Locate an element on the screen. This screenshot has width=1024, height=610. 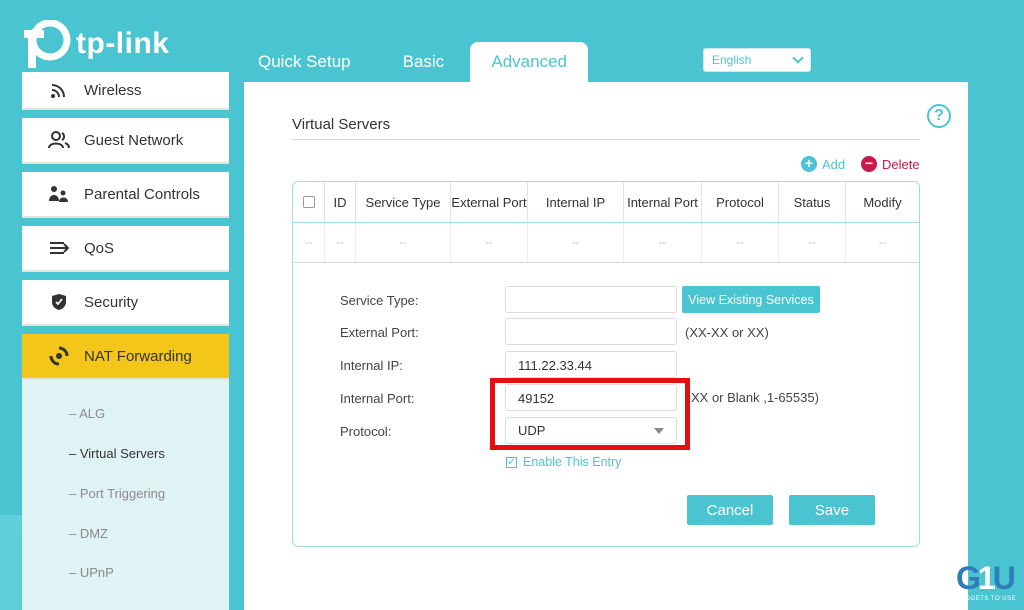
external-port-input is located at coordinates (591, 331).